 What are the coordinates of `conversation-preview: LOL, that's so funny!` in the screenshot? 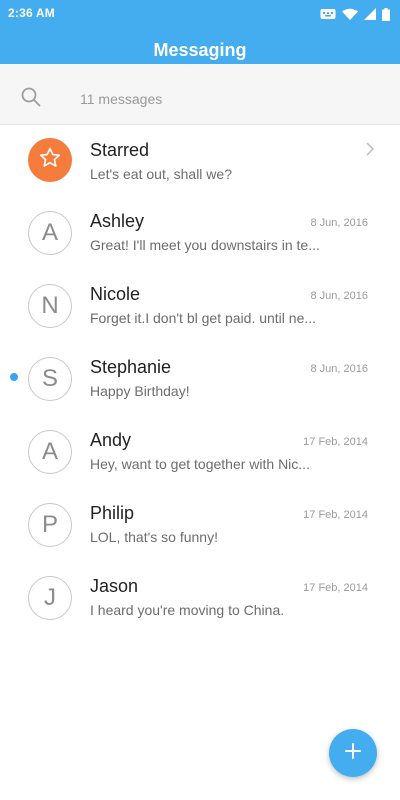 It's located at (154, 537).